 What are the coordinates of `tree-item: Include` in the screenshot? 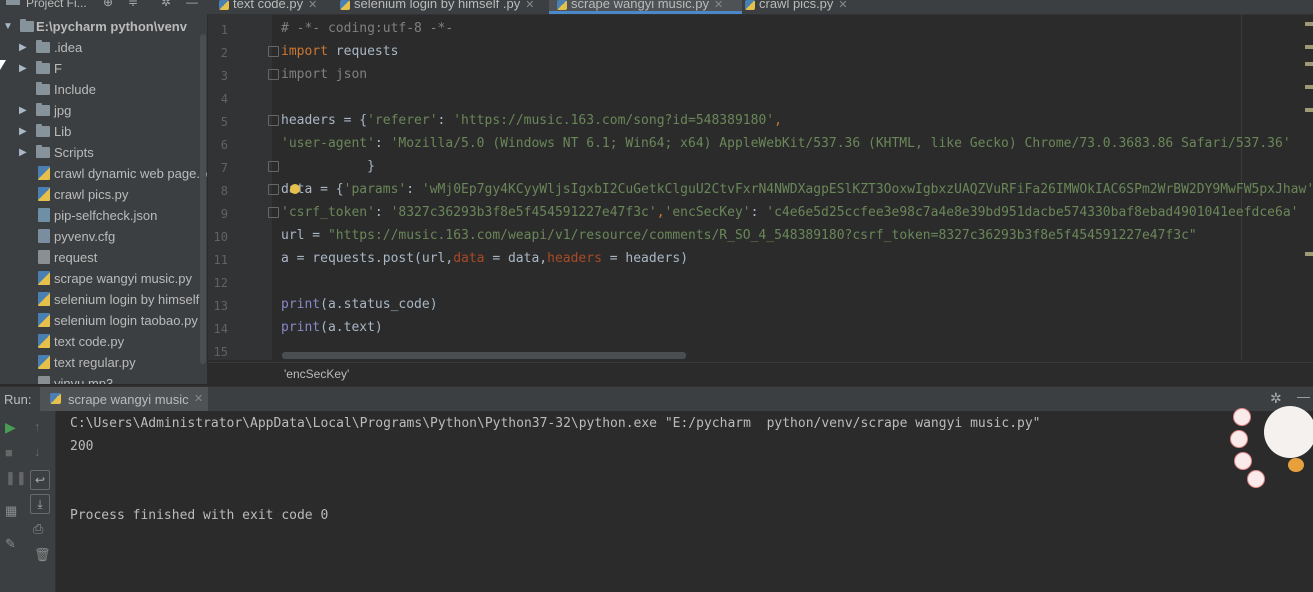 It's located at (100, 89).